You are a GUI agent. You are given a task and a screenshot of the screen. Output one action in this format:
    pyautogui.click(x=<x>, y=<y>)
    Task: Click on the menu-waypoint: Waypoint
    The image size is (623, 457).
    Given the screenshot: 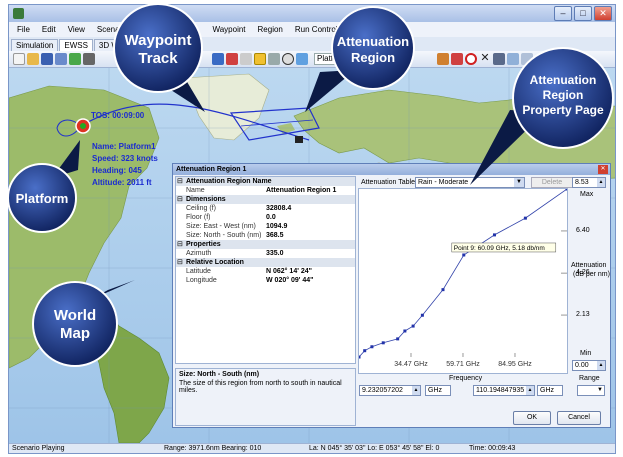 What is the action you would take?
    pyautogui.click(x=228, y=29)
    